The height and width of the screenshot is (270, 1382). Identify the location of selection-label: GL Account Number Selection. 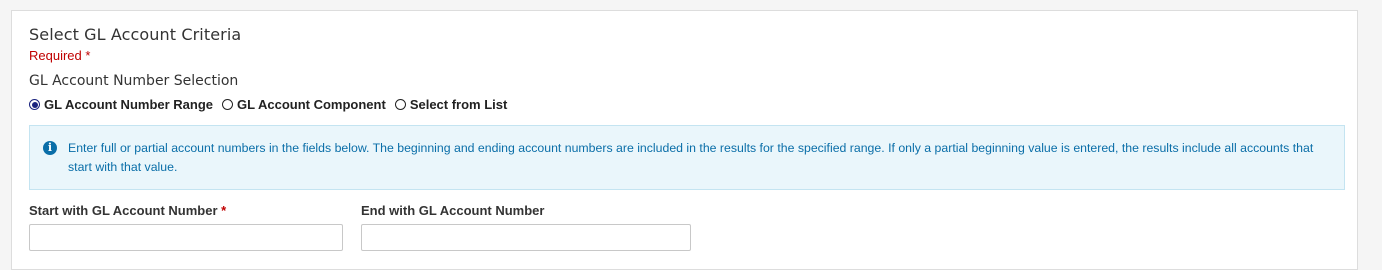
(134, 81).